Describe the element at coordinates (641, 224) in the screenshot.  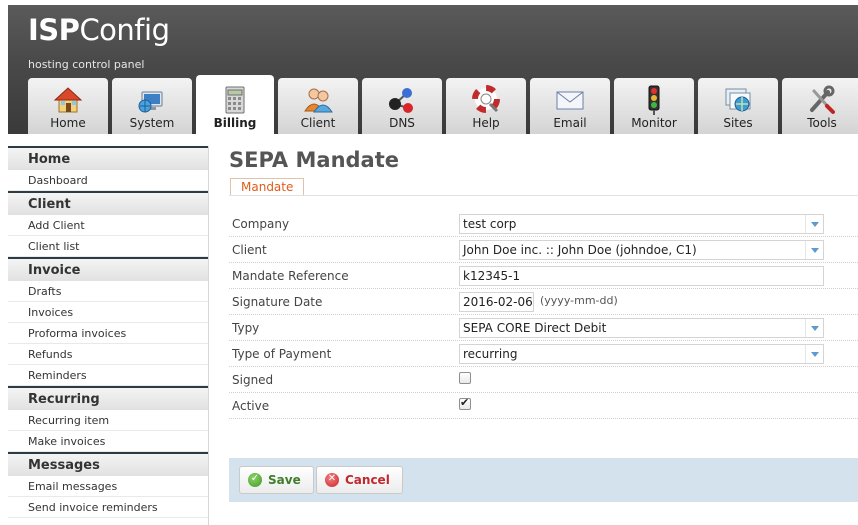
I see `company-select: test corp` at that location.